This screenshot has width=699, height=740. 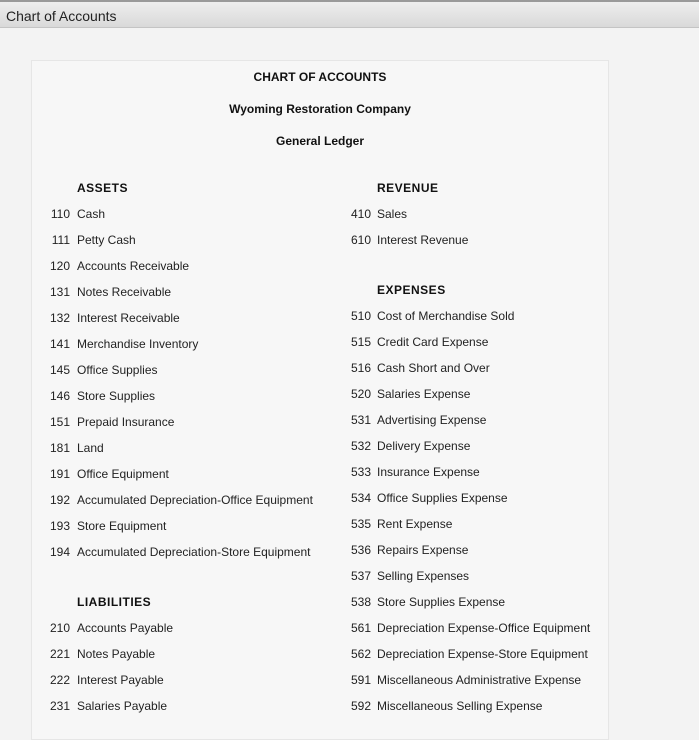 I want to click on account-number: 132, so click(x=59, y=318).